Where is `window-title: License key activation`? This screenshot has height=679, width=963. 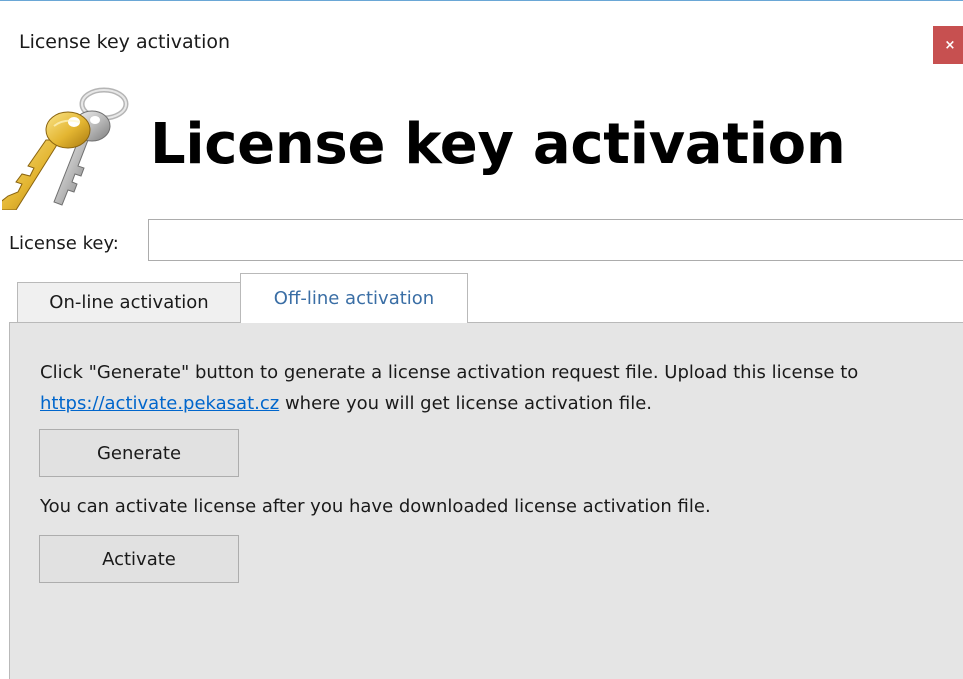
window-title: License key activation is located at coordinates (125, 42).